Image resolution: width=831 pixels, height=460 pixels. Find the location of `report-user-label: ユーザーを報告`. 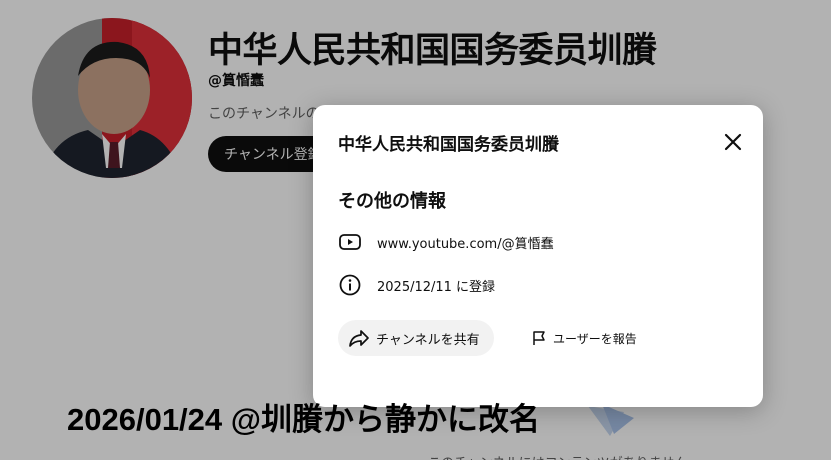

report-user-label: ユーザーを報告 is located at coordinates (595, 338).